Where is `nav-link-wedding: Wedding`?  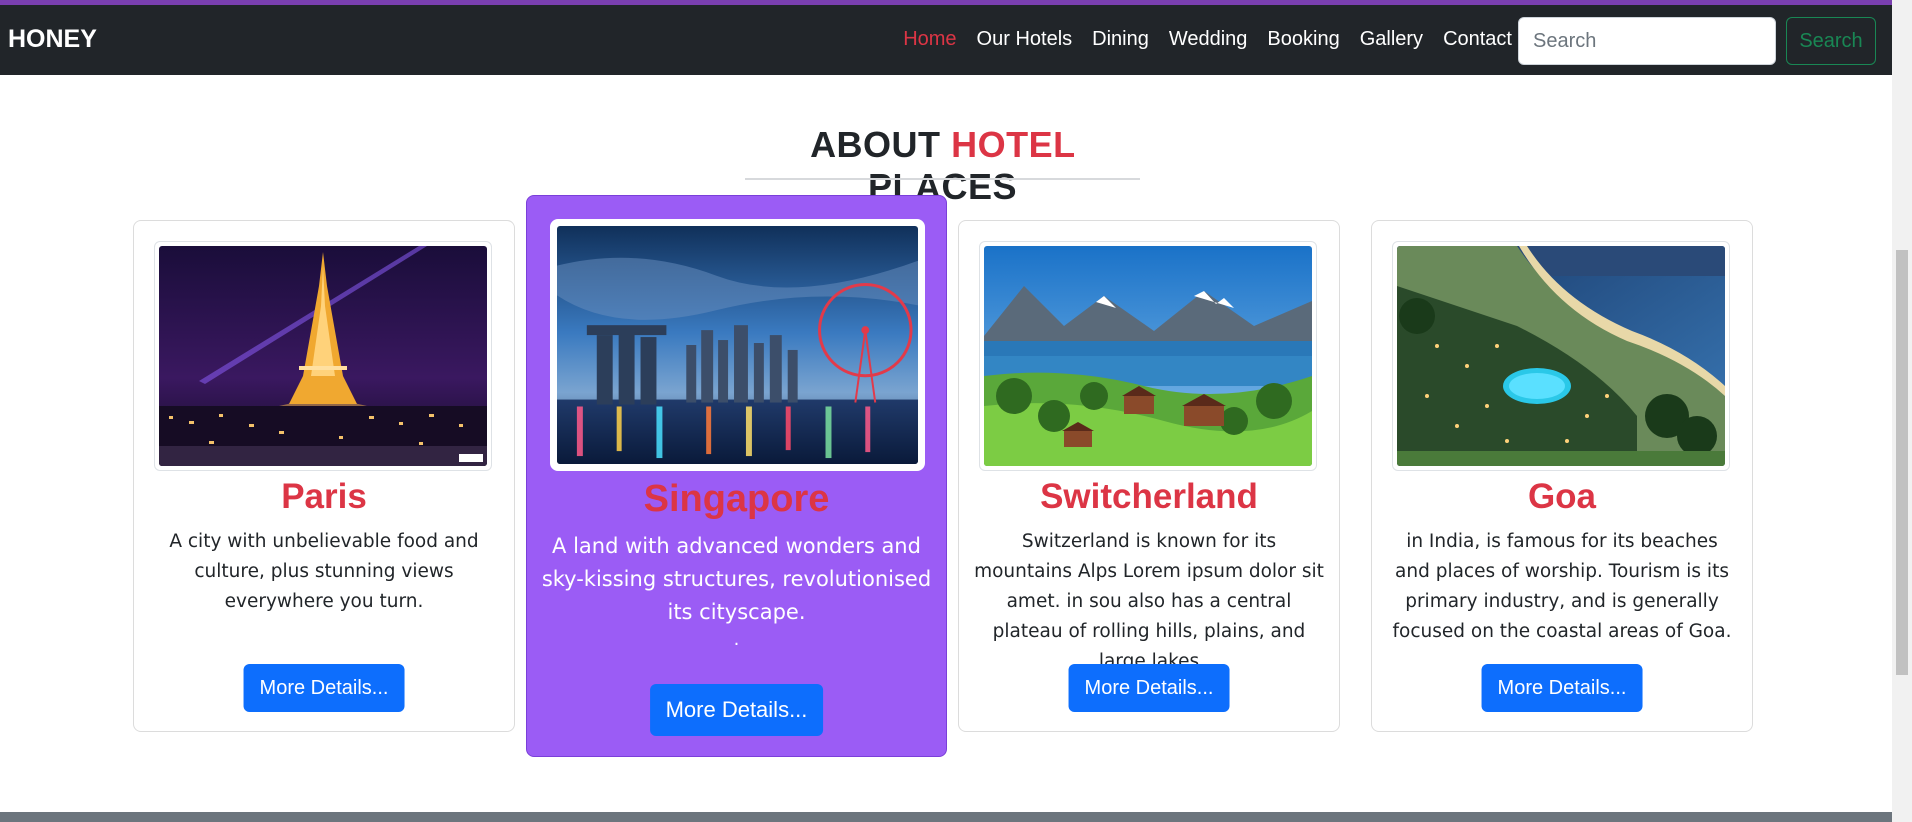 nav-link-wedding: Wedding is located at coordinates (1208, 39).